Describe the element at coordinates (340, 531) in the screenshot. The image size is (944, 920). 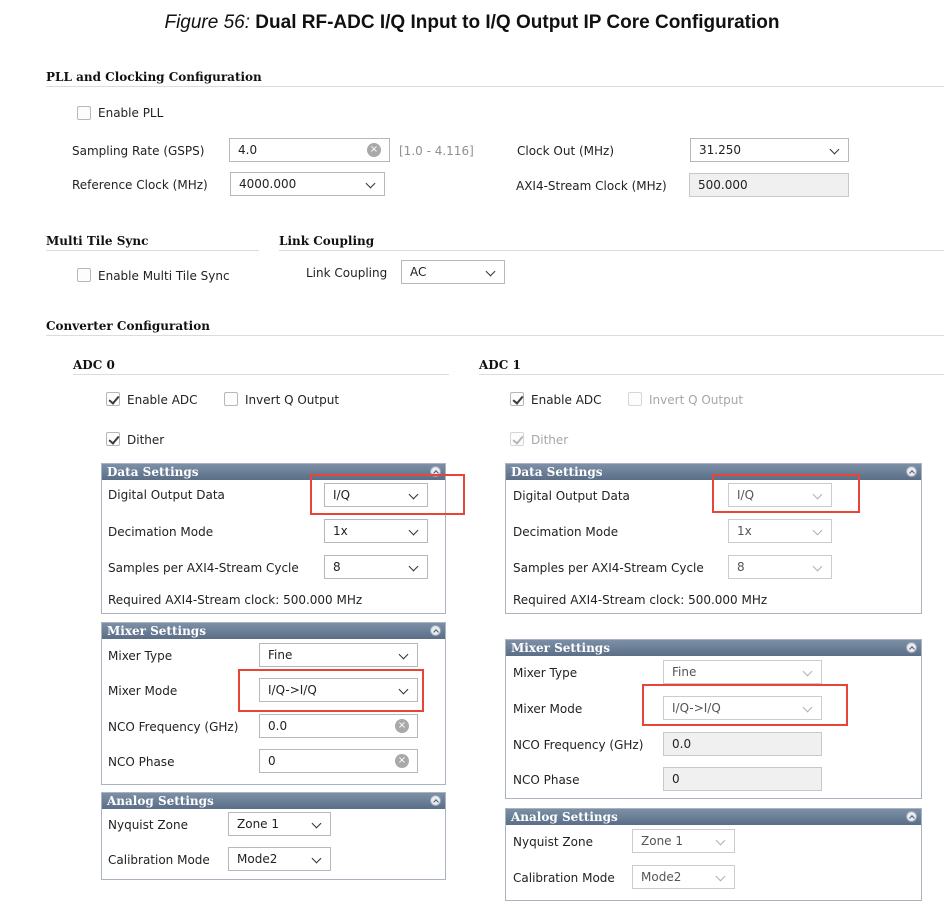
I see `adc0-decimation-value: 1x` at that location.